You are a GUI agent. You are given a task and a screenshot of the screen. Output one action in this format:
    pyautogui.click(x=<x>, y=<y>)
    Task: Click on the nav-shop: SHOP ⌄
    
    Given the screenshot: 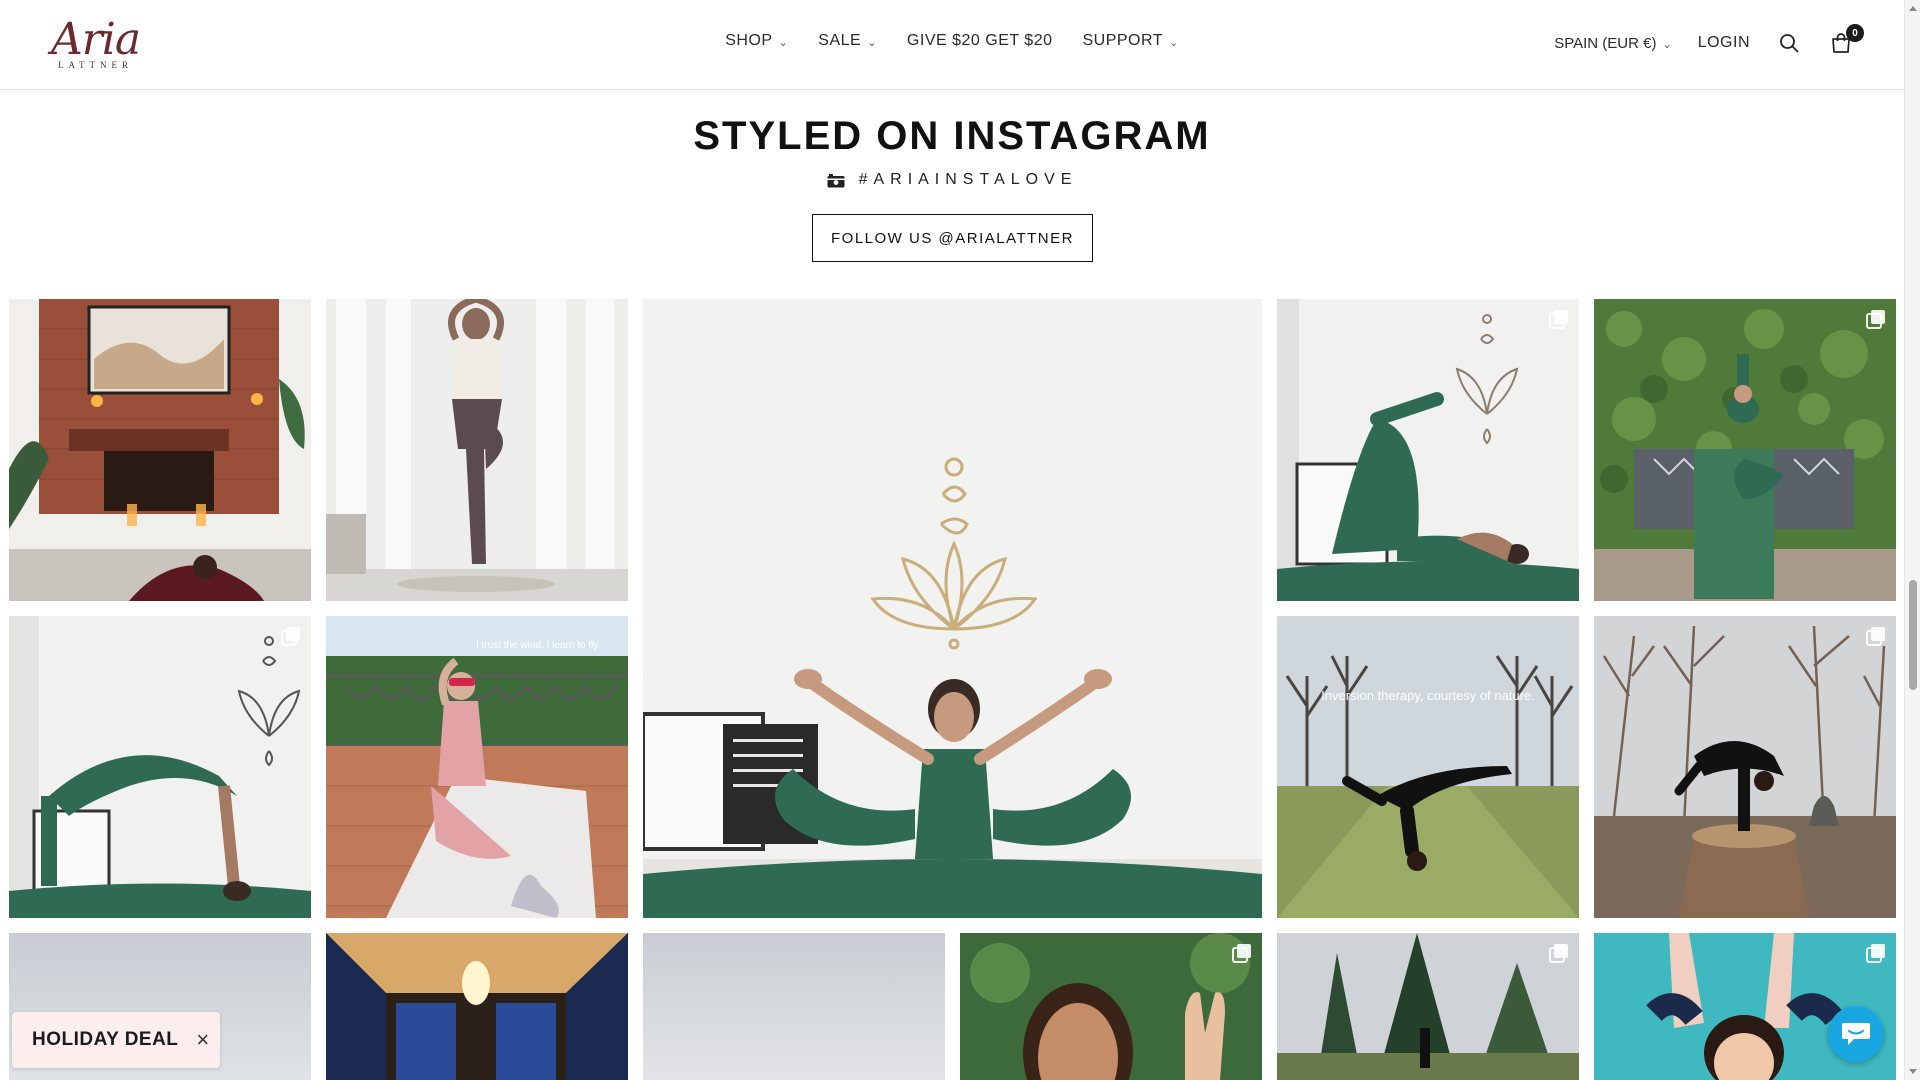 What is the action you would take?
    pyautogui.click(x=756, y=41)
    